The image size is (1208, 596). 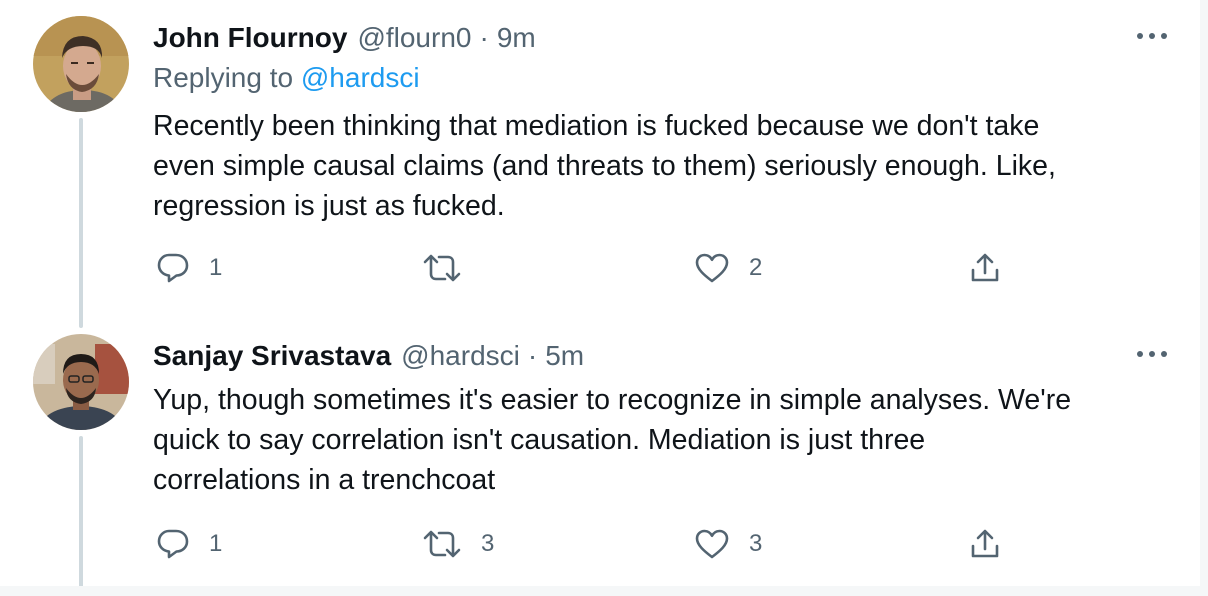 I want to click on like-button: 2, so click(x=728, y=268).